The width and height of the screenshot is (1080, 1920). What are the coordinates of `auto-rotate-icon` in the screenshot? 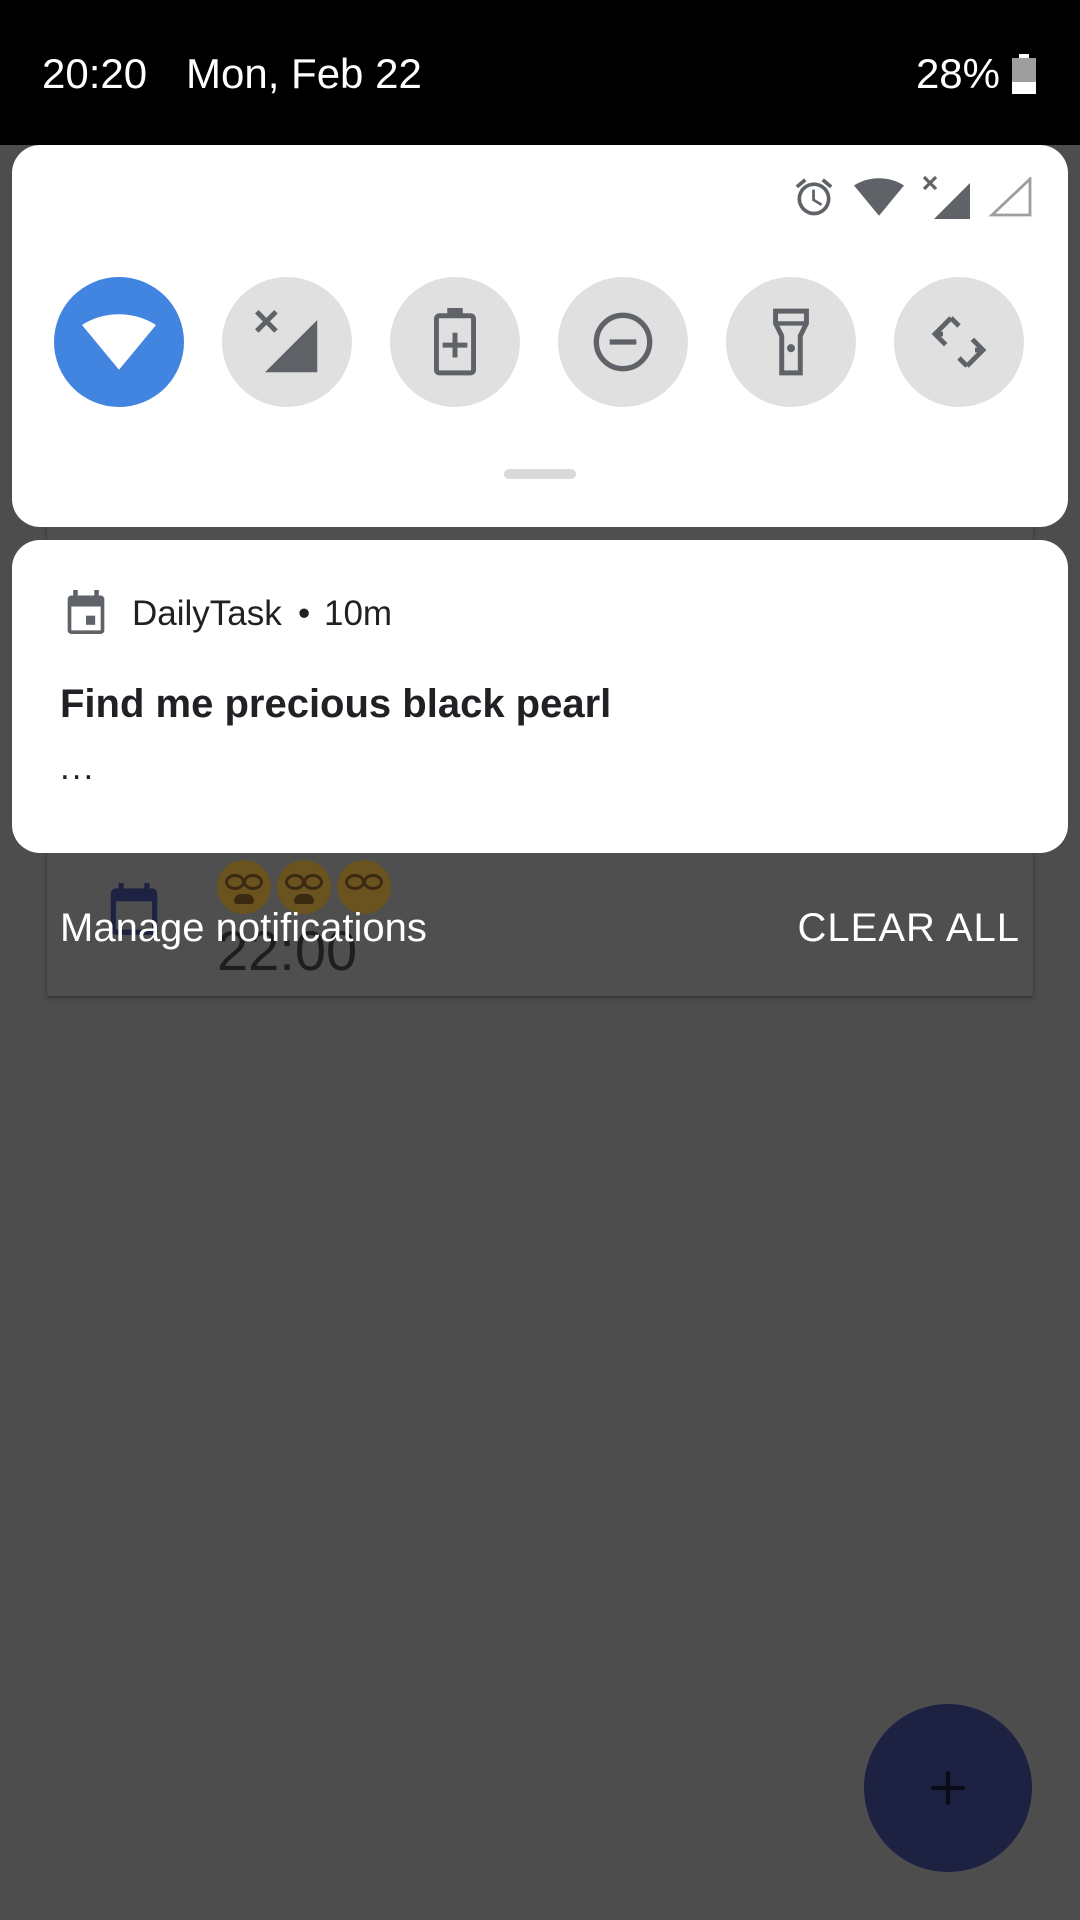 It's located at (959, 342).